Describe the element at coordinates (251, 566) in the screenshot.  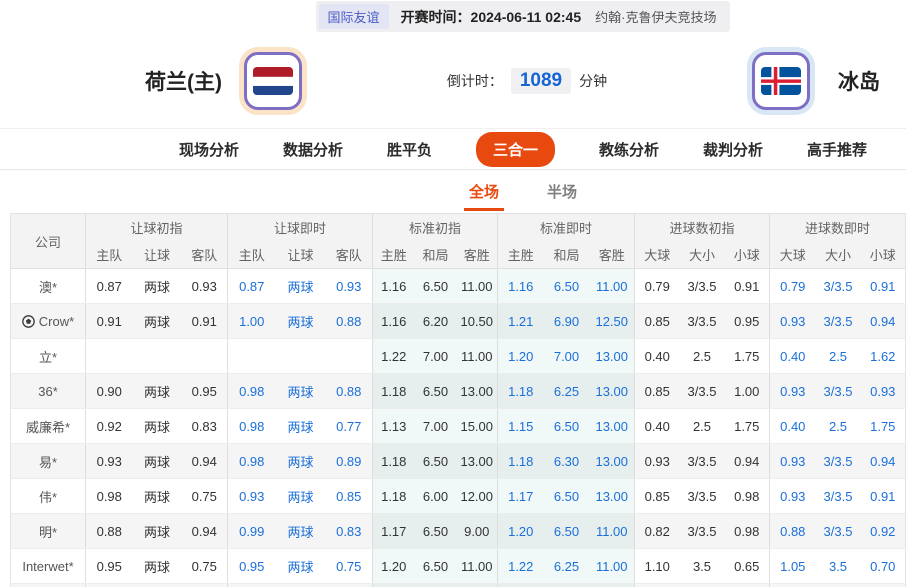
I see `odds-cell: 0.95` at that location.